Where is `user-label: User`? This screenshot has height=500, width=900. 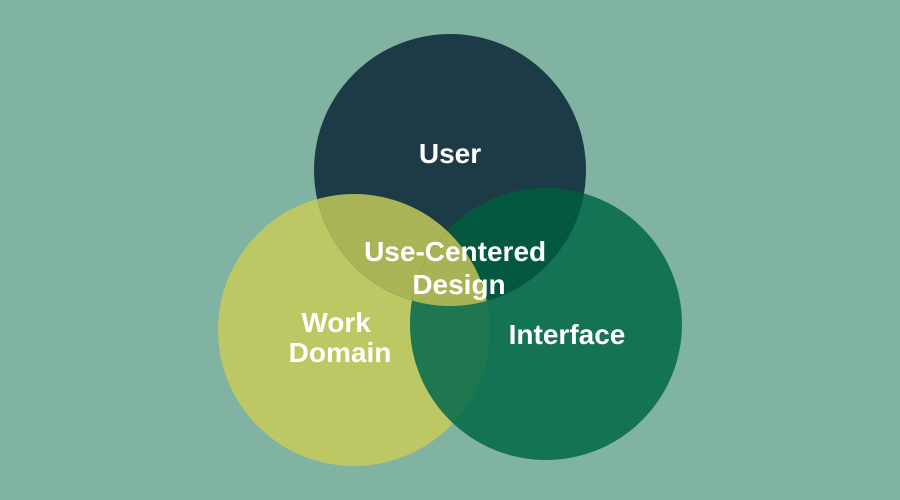
user-label: User is located at coordinates (450, 153).